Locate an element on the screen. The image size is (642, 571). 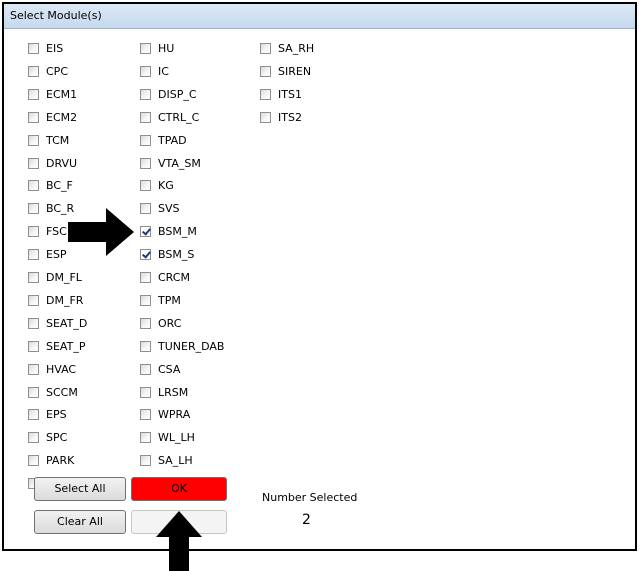
checkbox-label: VTA_SM is located at coordinates (179, 163).